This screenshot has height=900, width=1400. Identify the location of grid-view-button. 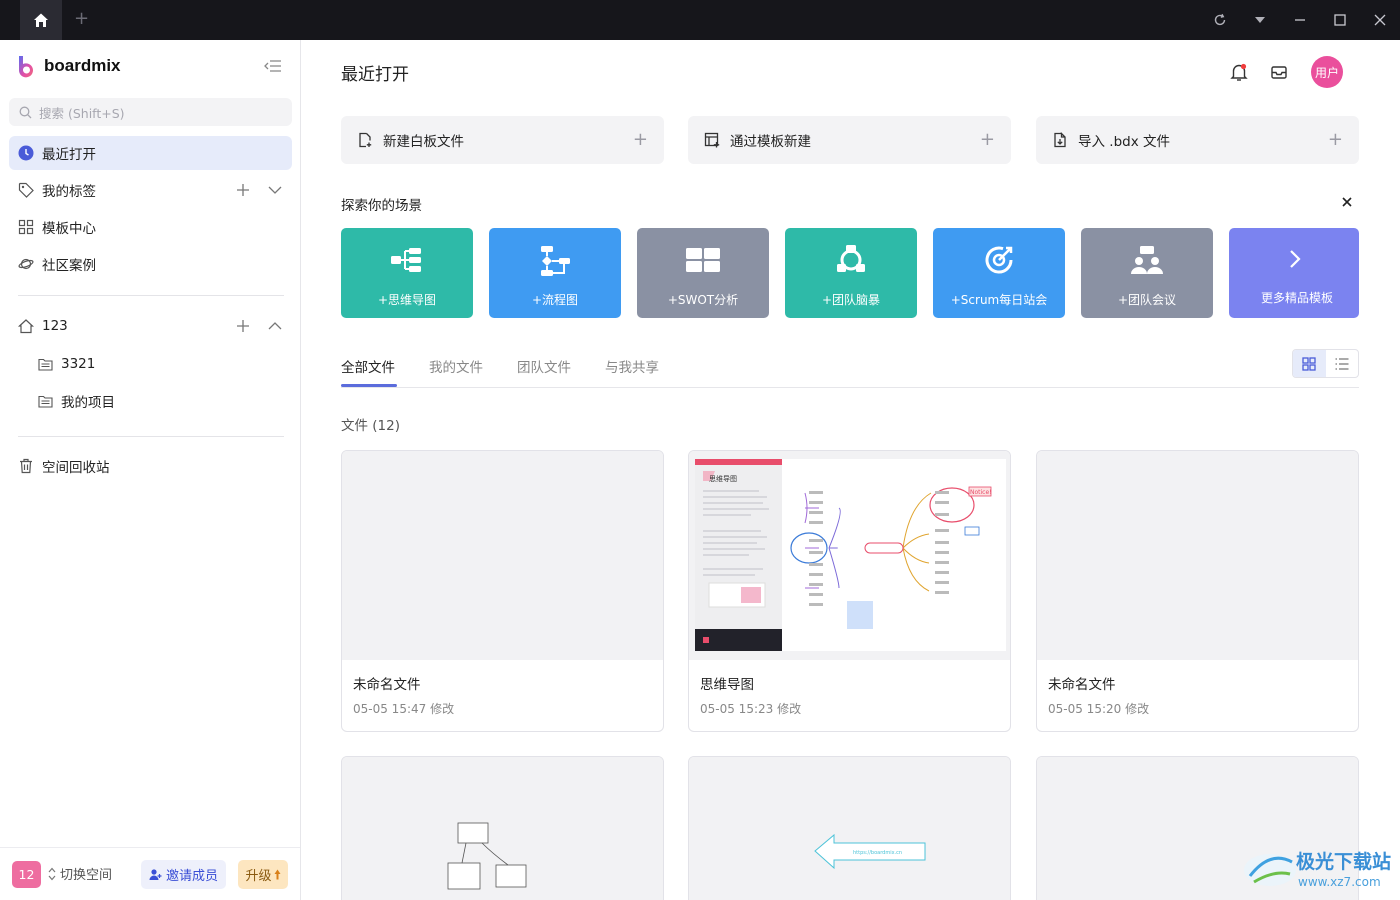
(1309, 363).